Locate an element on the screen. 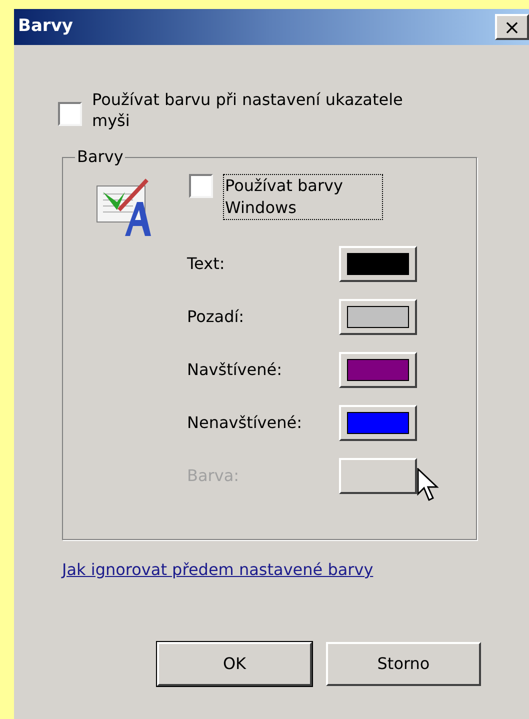  dialog-button: OK is located at coordinates (234, 664).